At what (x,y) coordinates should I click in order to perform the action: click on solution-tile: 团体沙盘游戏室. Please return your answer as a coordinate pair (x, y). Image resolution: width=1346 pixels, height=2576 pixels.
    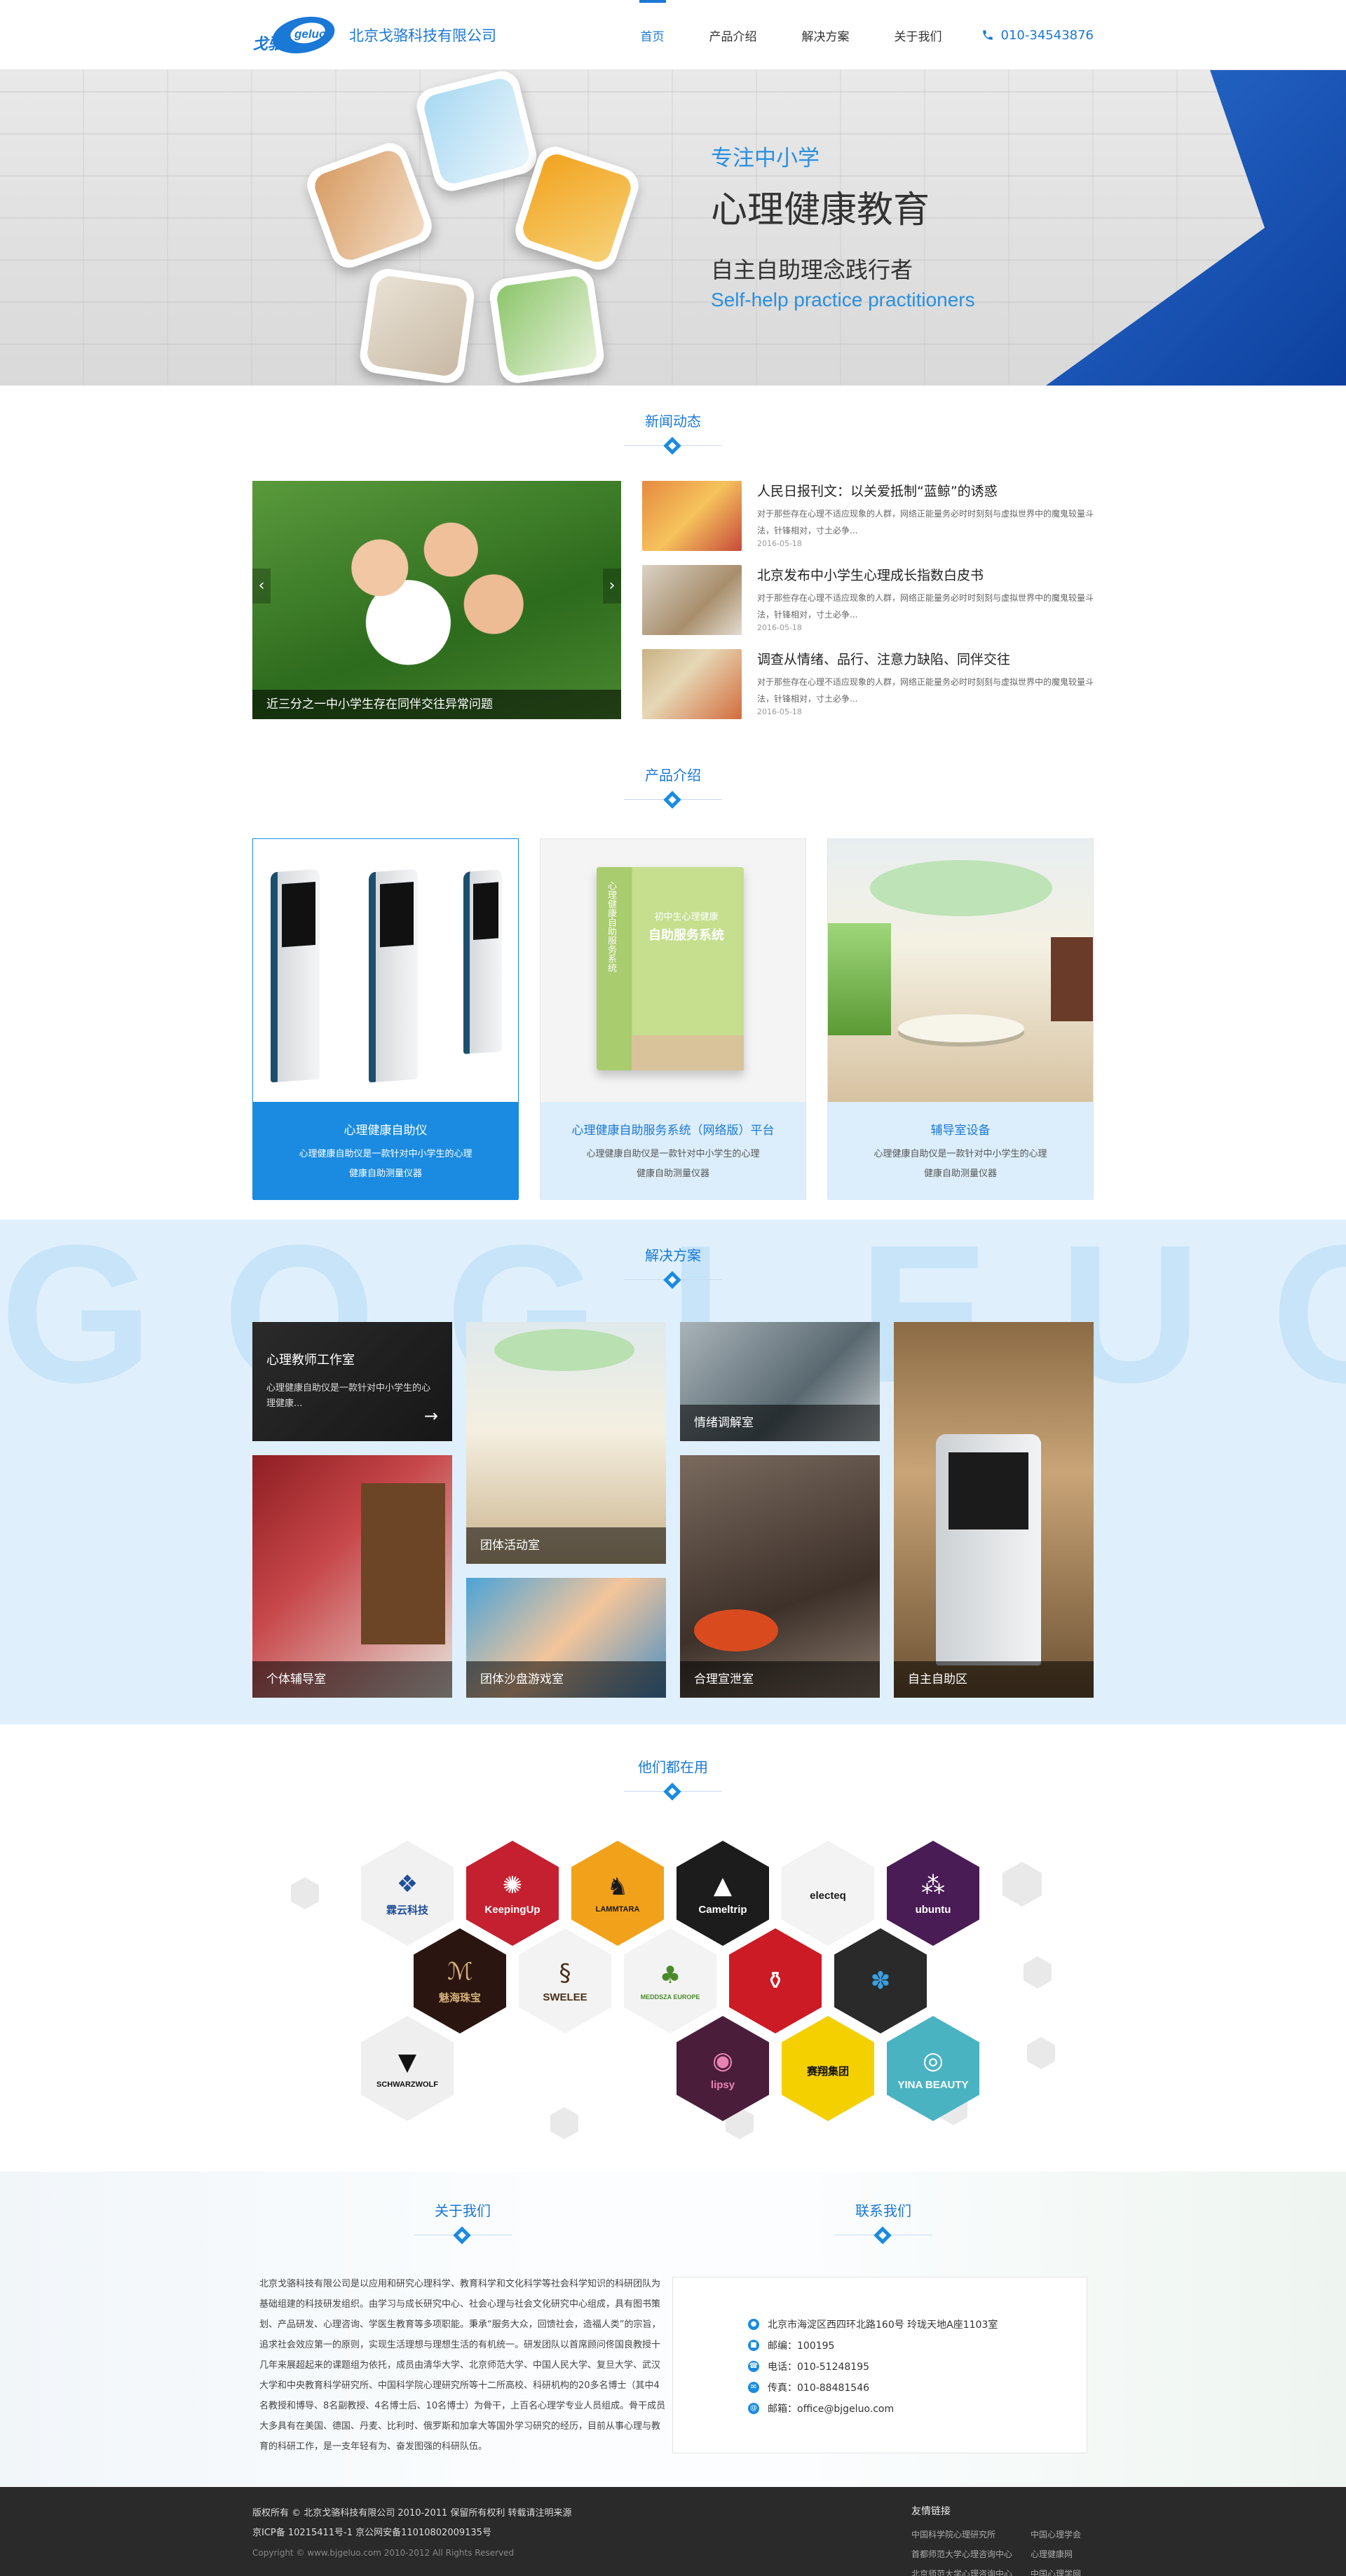
    Looking at the image, I should click on (566, 1638).